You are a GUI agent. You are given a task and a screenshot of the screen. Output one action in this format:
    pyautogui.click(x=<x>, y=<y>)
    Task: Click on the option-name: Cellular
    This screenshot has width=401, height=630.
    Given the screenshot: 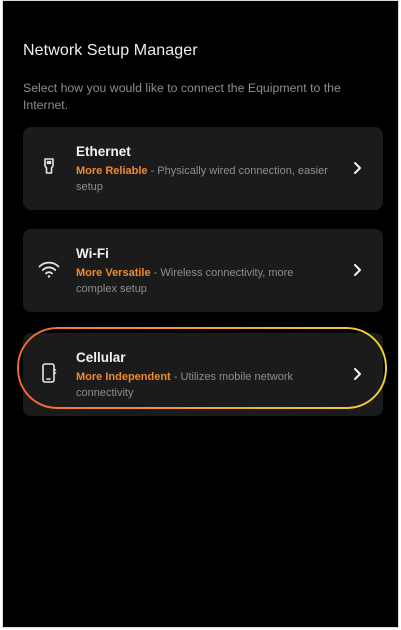 What is the action you would take?
    pyautogui.click(x=101, y=357)
    